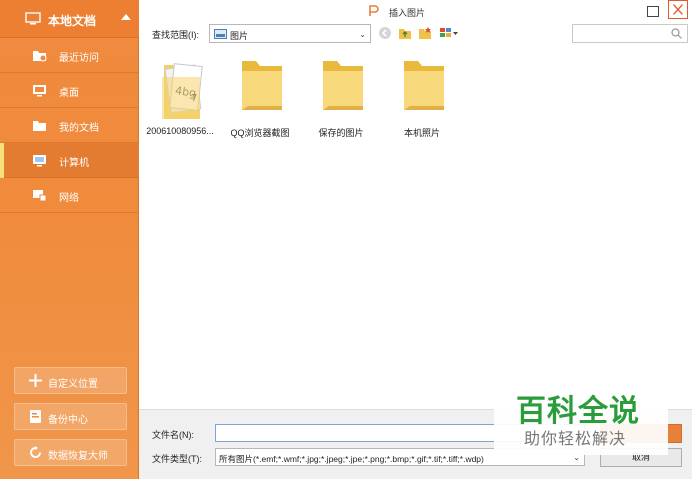 The width and height of the screenshot is (692, 479). Describe the element at coordinates (69, 93) in the screenshot. I see `sidebar-item-label: 桌面` at that location.